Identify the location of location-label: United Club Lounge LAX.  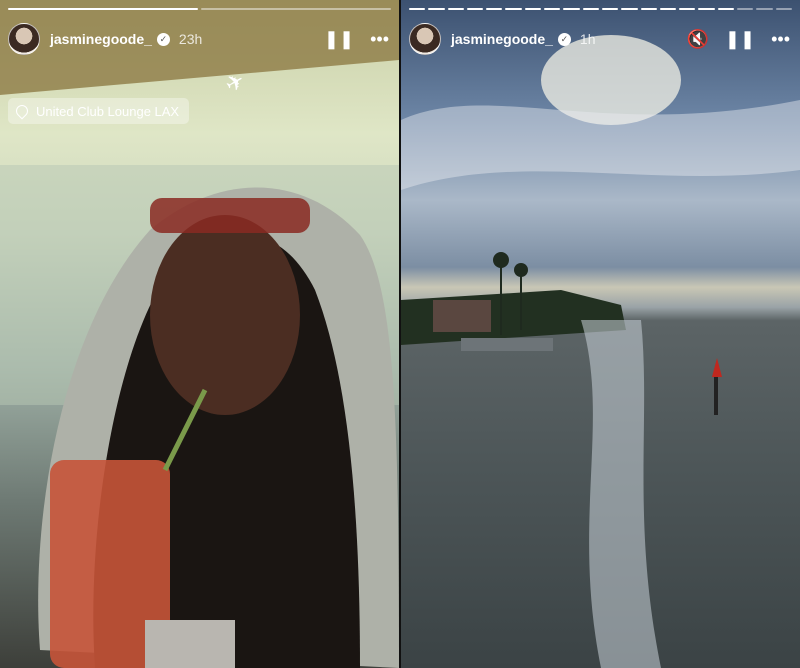
(108, 111).